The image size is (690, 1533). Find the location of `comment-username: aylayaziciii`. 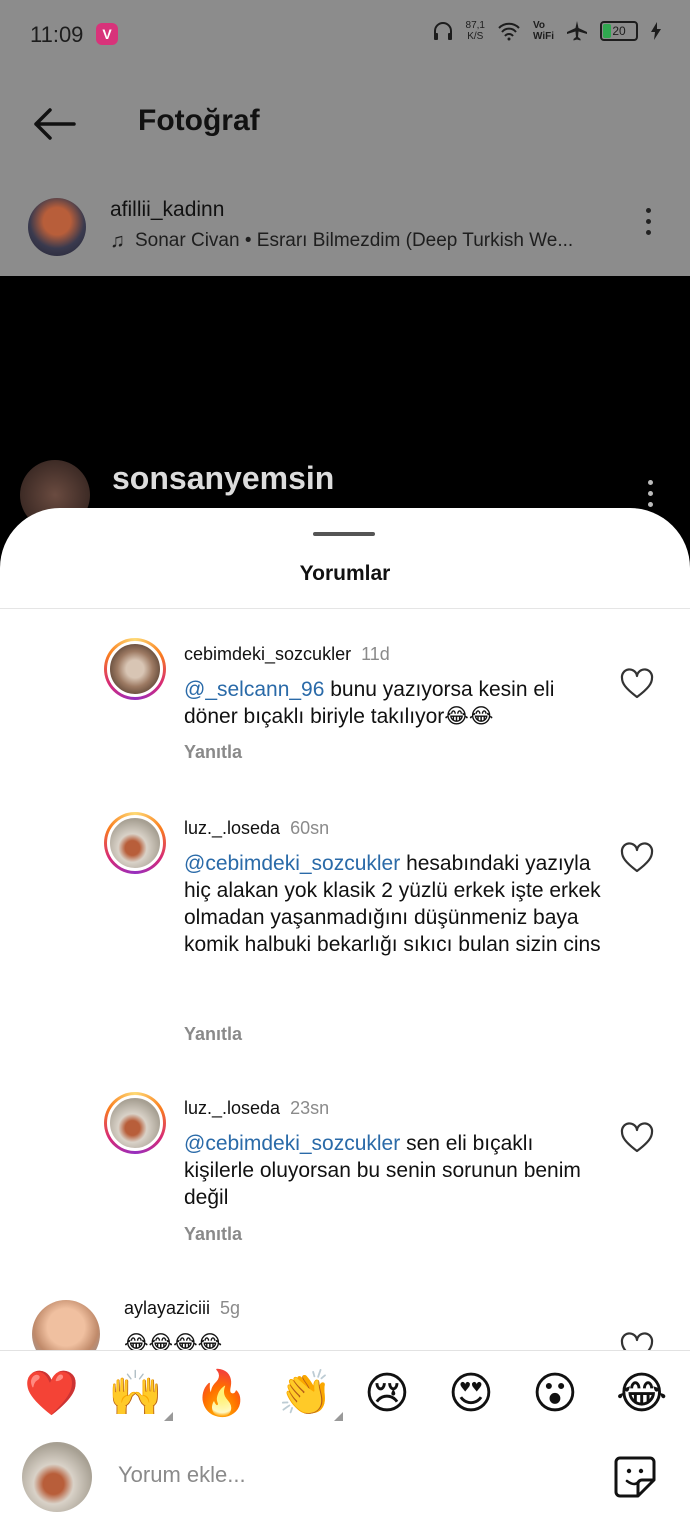

comment-username: aylayaziciii is located at coordinates (167, 1308).